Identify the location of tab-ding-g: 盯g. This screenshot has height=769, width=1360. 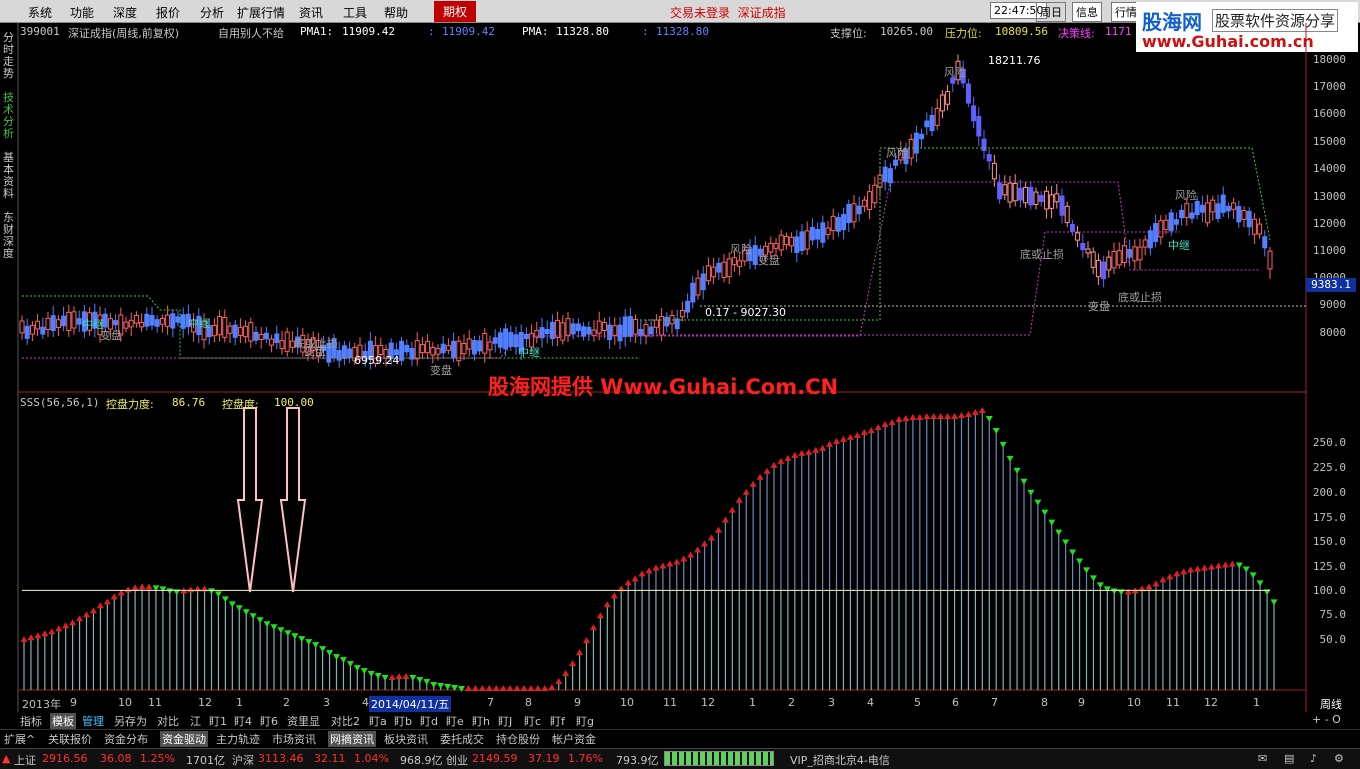
(585, 721).